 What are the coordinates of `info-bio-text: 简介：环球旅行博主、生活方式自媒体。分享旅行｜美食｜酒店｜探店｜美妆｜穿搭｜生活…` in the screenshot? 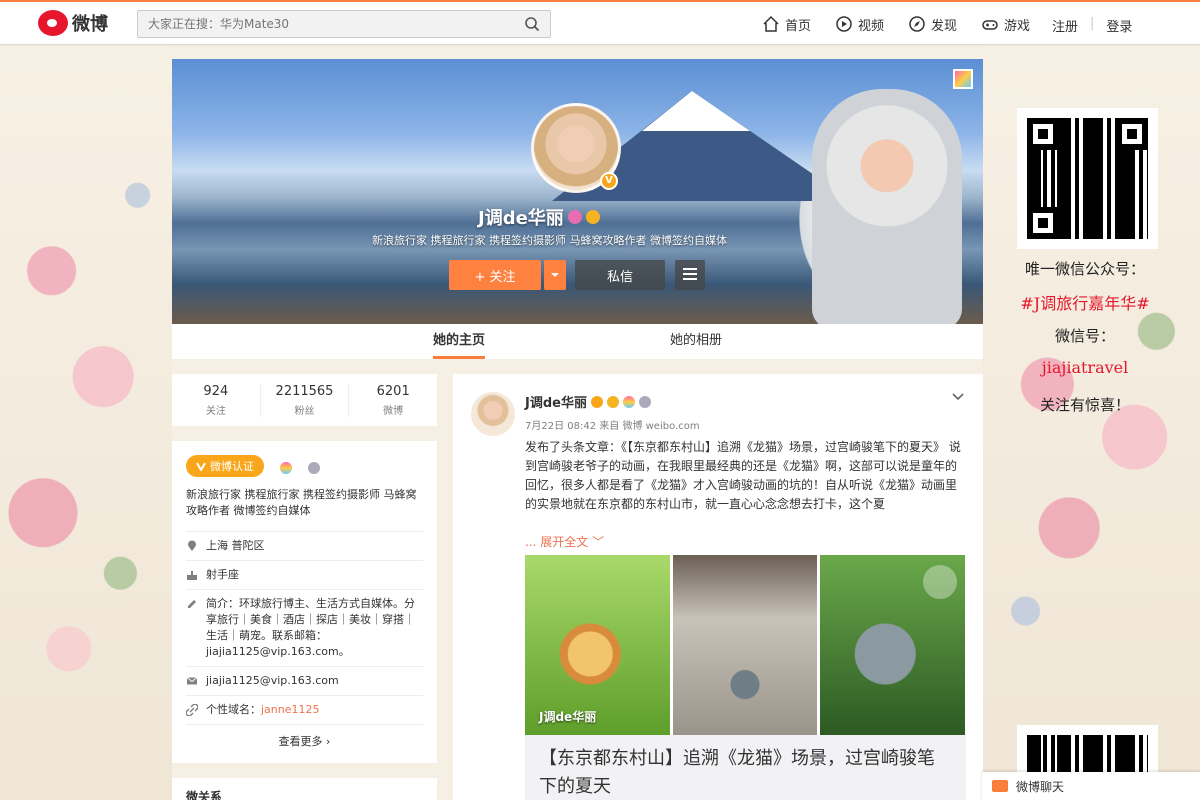 It's located at (310, 627).